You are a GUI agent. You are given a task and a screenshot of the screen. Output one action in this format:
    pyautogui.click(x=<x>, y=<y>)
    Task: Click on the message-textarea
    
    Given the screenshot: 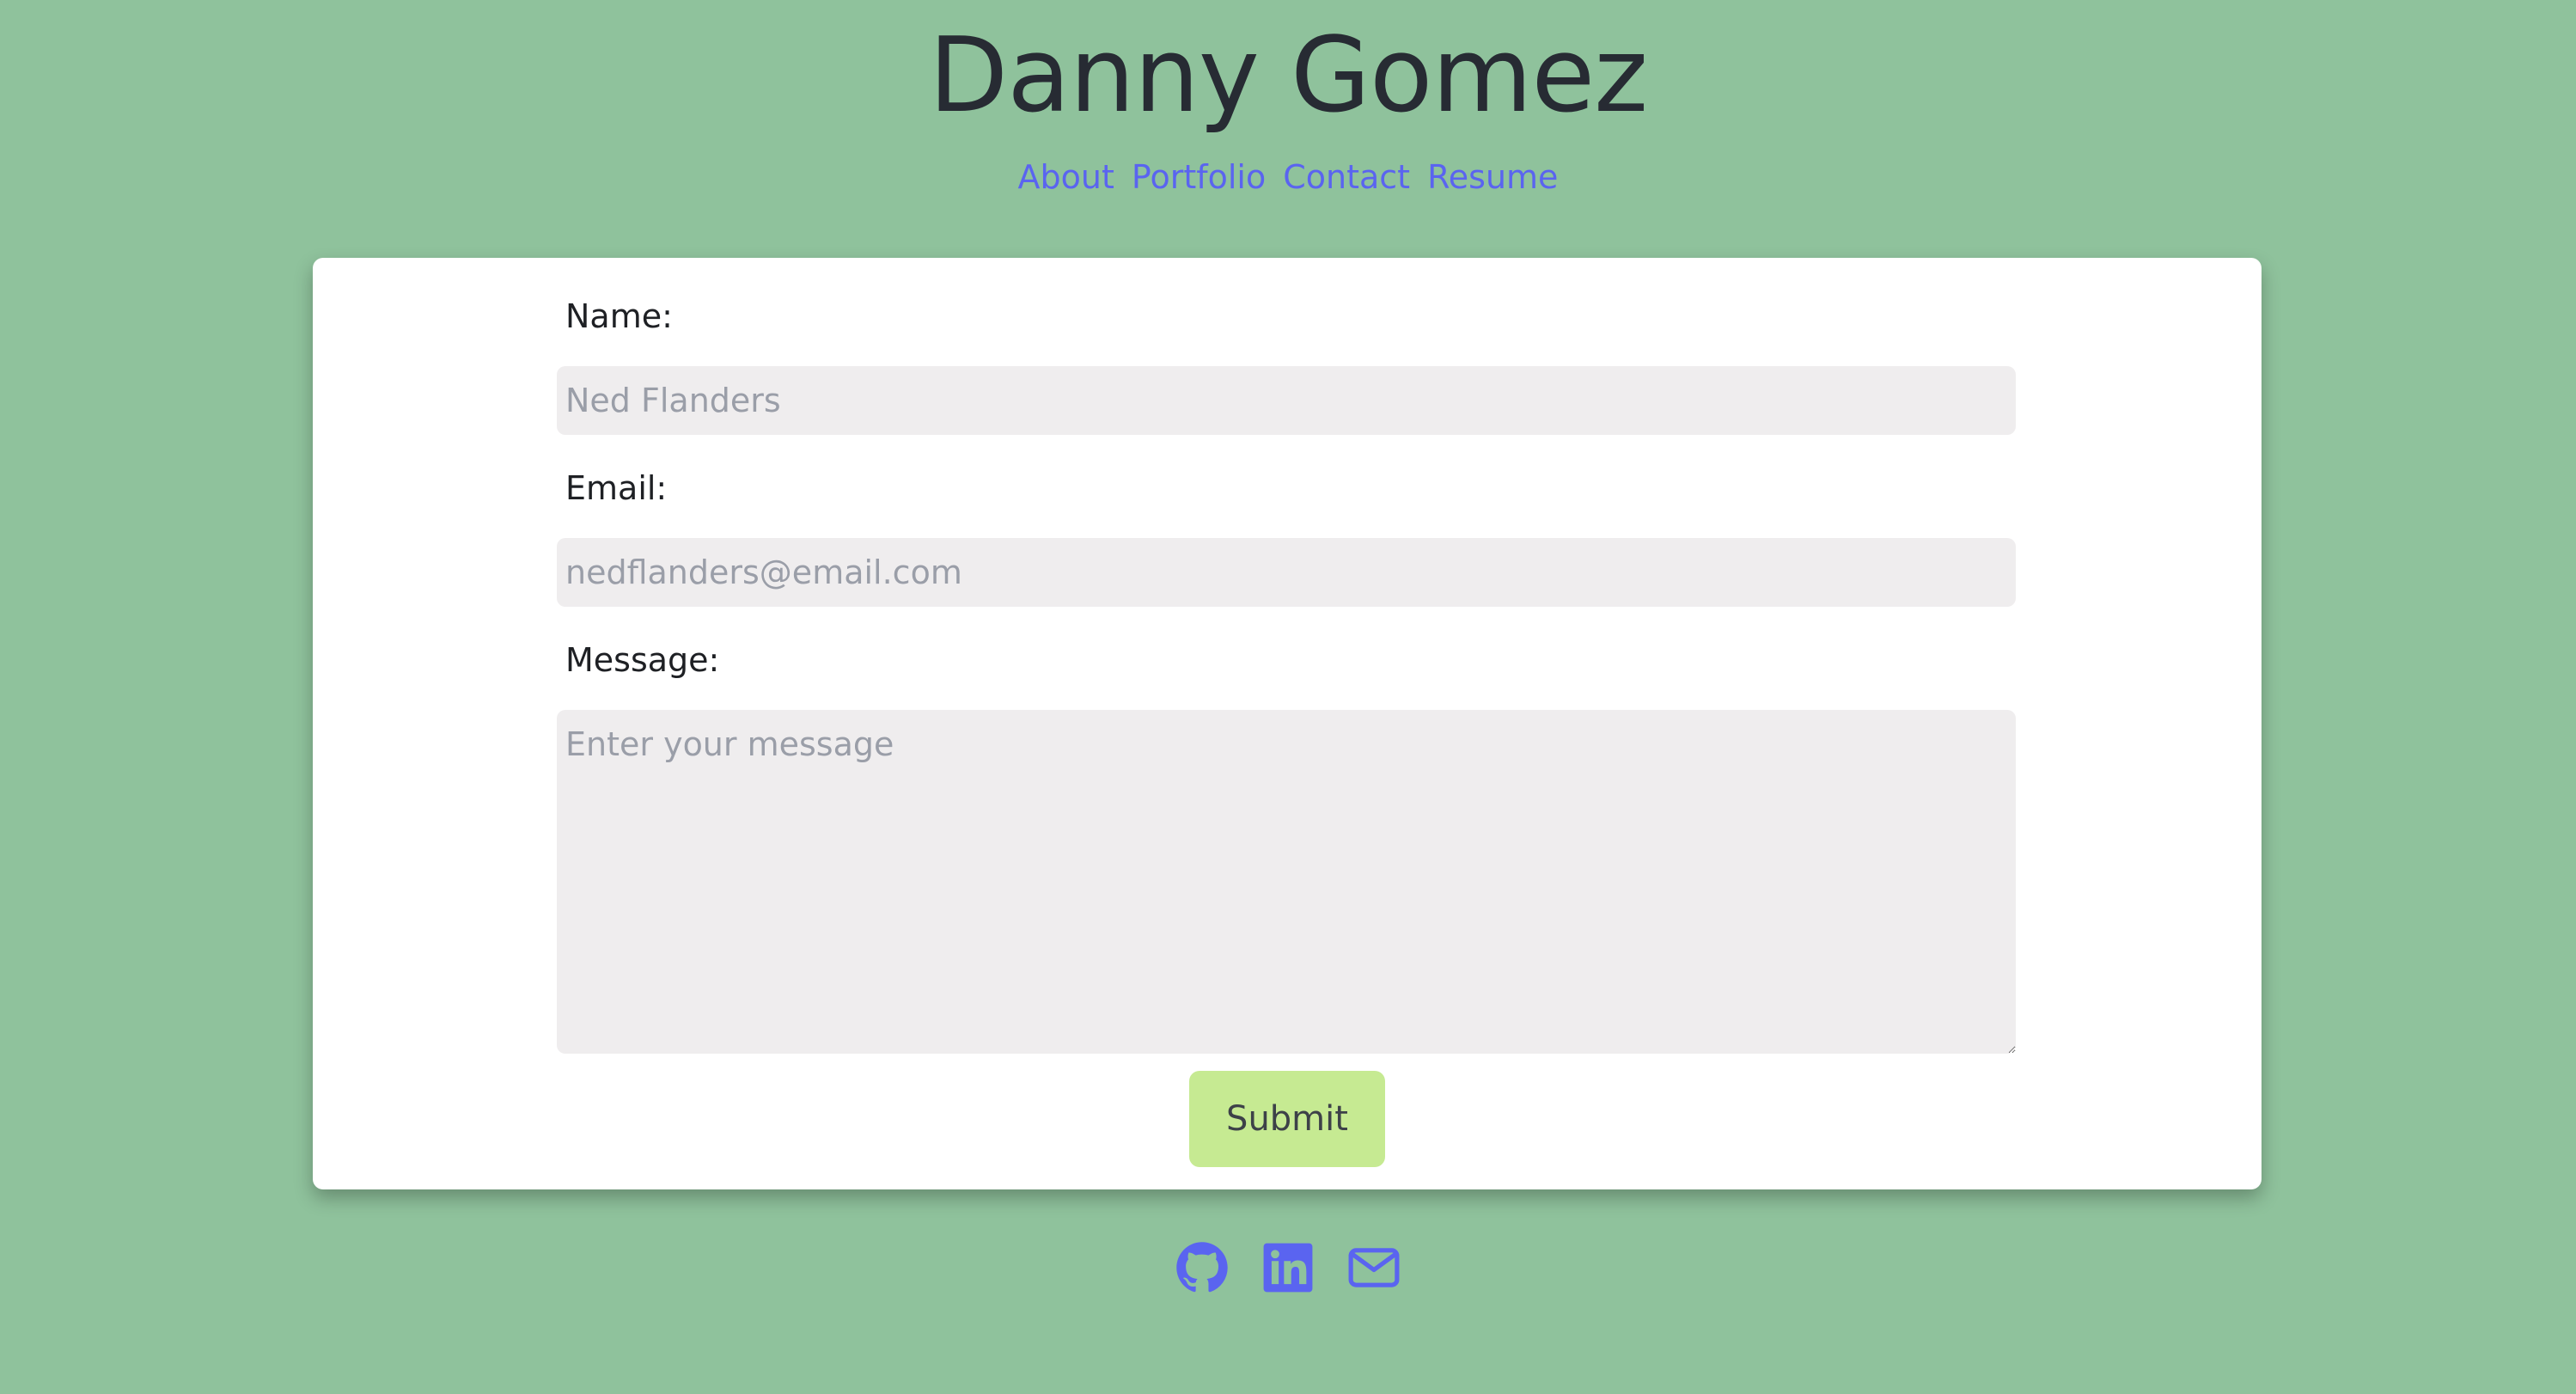 What is the action you would take?
    pyautogui.click(x=1286, y=882)
    